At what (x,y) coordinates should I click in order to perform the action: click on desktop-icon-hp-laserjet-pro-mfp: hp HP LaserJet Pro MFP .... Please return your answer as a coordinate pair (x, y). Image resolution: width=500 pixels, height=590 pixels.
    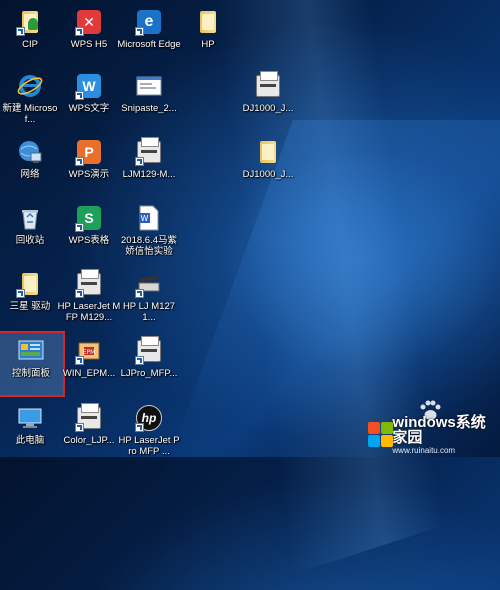
    Looking at the image, I should click on (149, 431).